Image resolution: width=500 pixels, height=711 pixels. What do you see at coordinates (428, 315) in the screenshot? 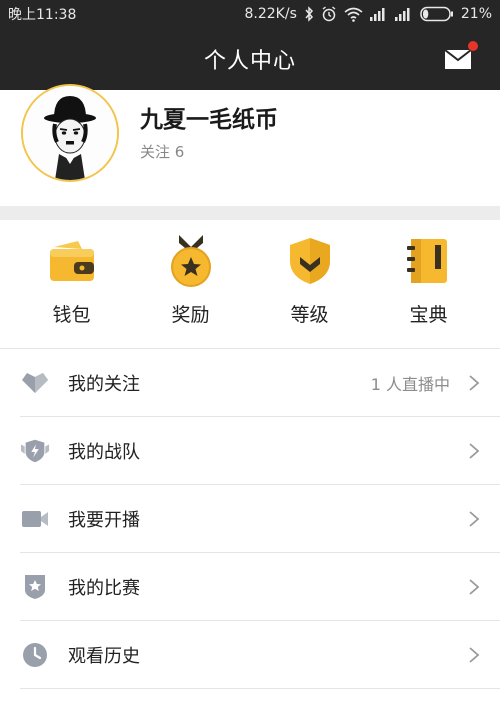
I see `quick-action-label: 宝典` at bounding box center [428, 315].